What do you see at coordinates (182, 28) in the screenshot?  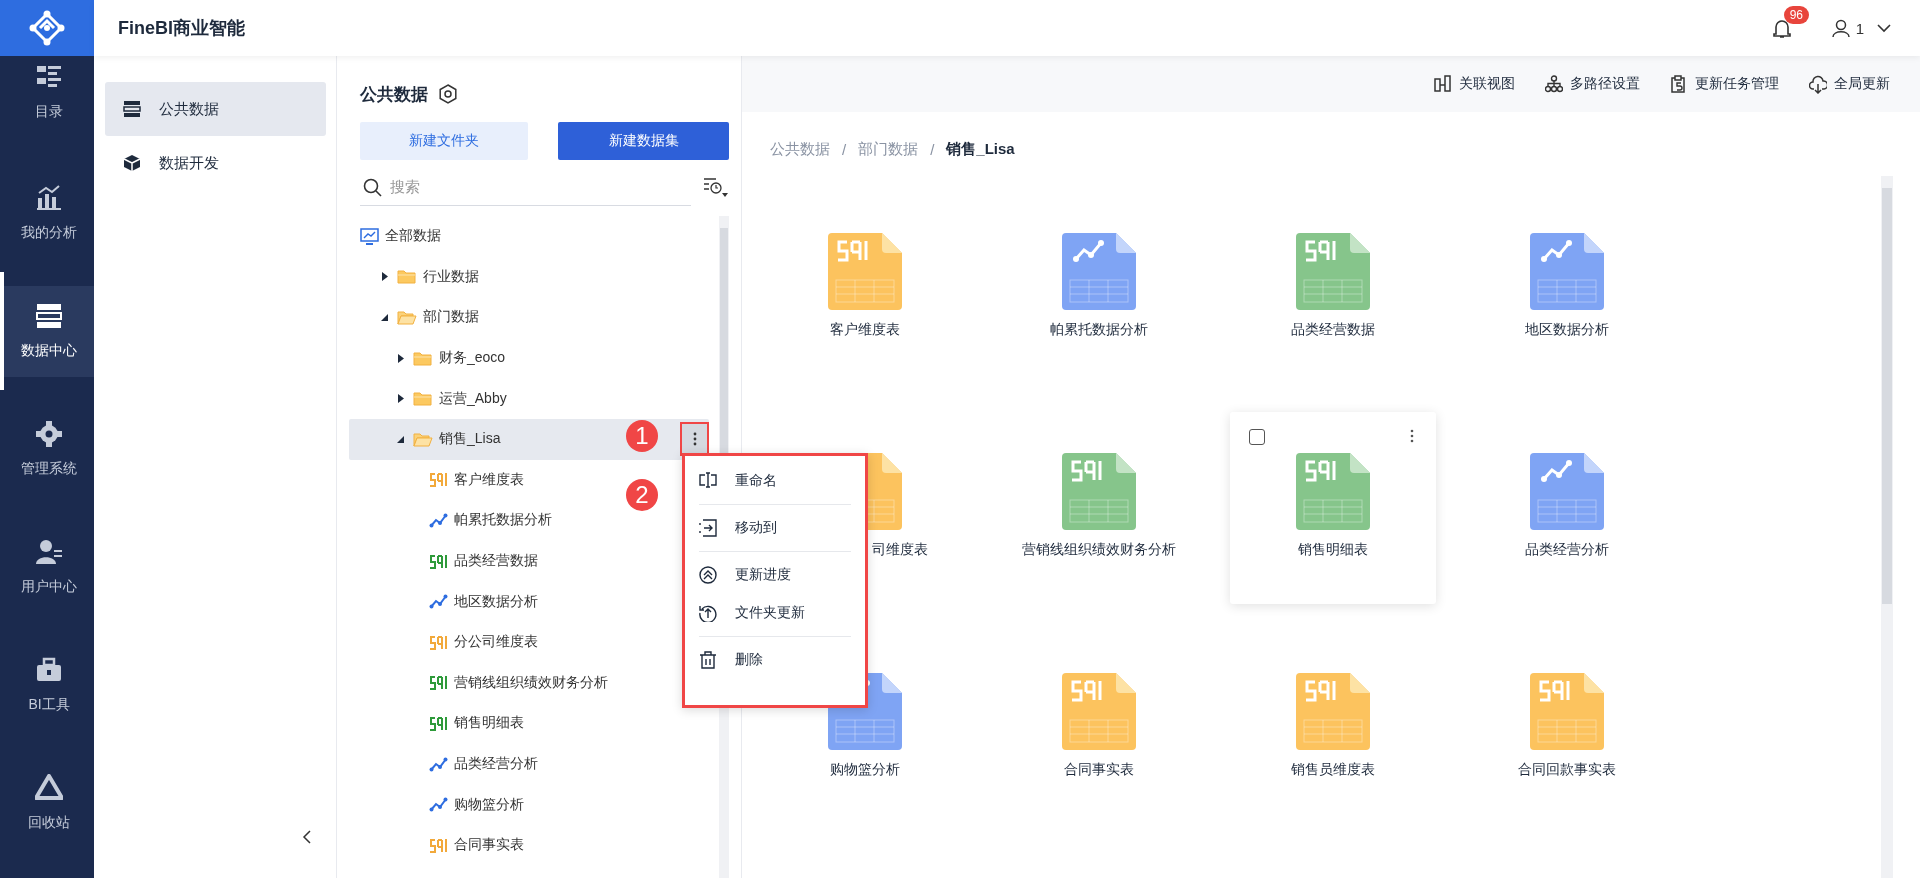 I see `app-title: FineBI商业智能` at bounding box center [182, 28].